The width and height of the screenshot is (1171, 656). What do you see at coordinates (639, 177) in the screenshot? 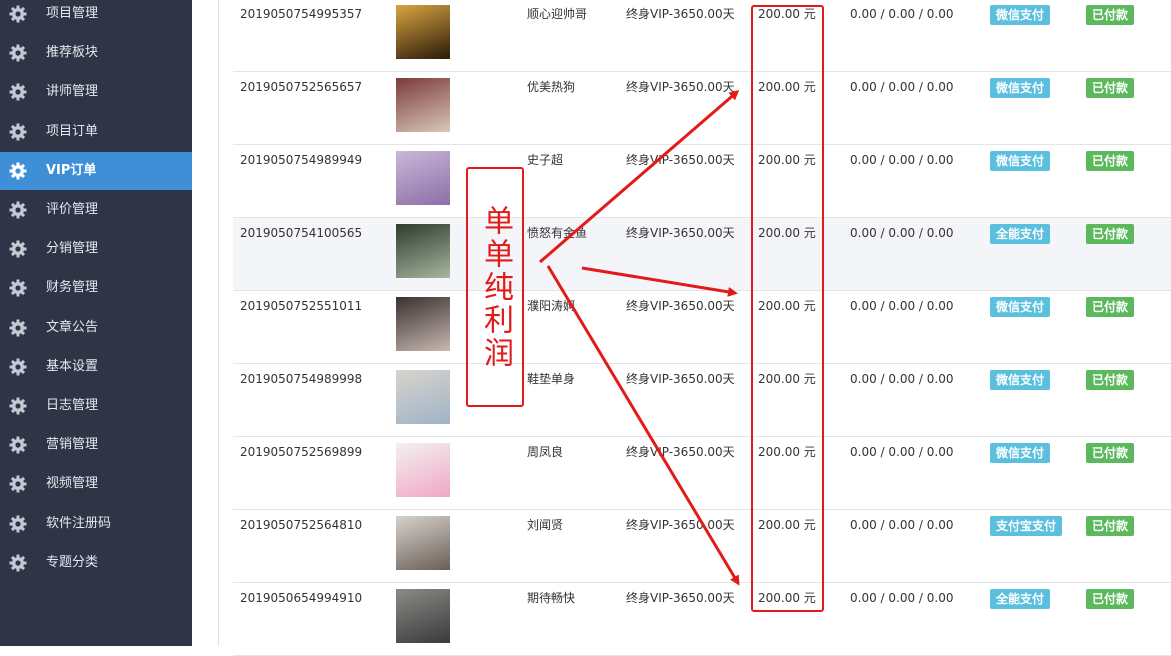
I see `arrow-up` at bounding box center [639, 177].